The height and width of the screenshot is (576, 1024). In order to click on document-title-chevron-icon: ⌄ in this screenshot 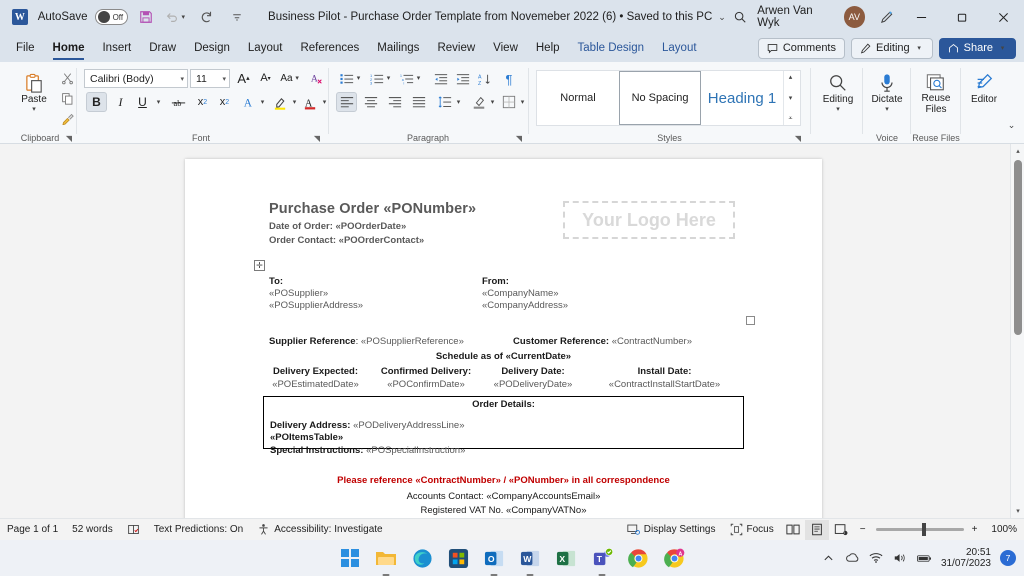, I will do `click(722, 17)`.